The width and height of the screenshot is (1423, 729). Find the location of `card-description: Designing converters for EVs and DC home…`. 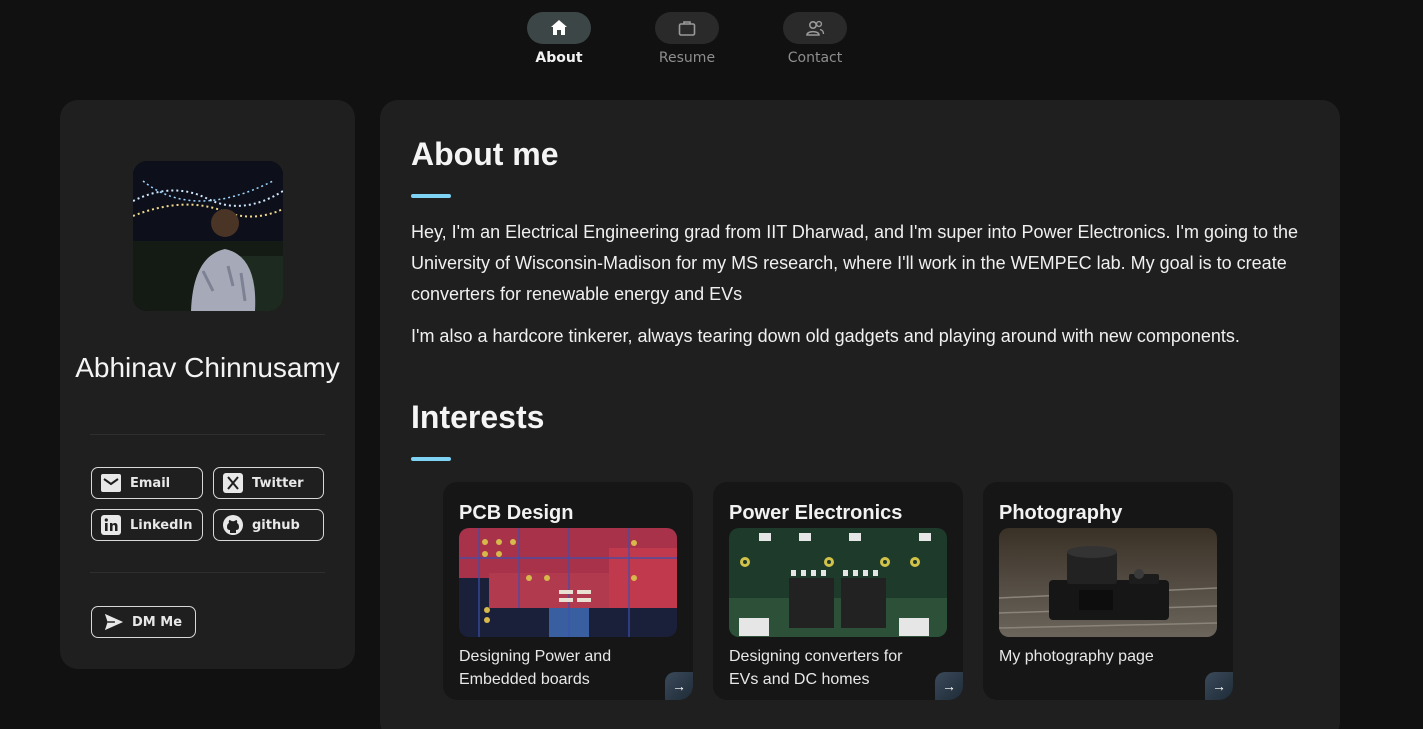

card-description: Designing converters for EVs and DC home… is located at coordinates (816, 668).